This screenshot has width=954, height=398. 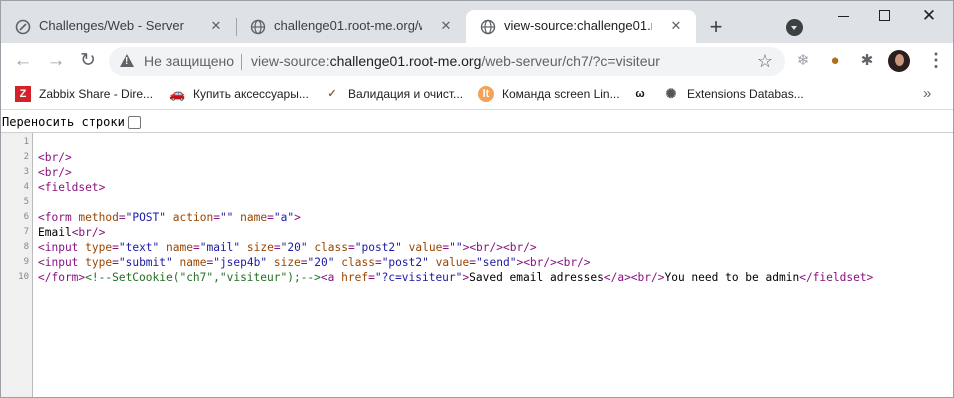 I want to click on reload-icon: ↻, so click(x=88, y=61).